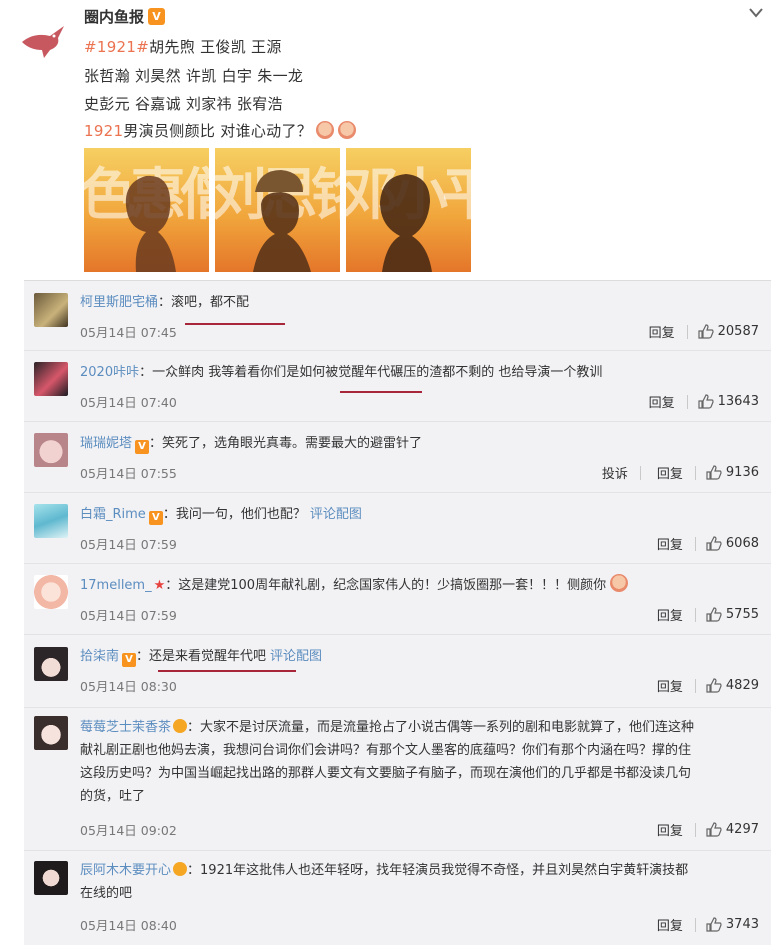 This screenshot has height=945, width=771. Describe the element at coordinates (116, 585) in the screenshot. I see `comment-username: 17mellem_` at that location.